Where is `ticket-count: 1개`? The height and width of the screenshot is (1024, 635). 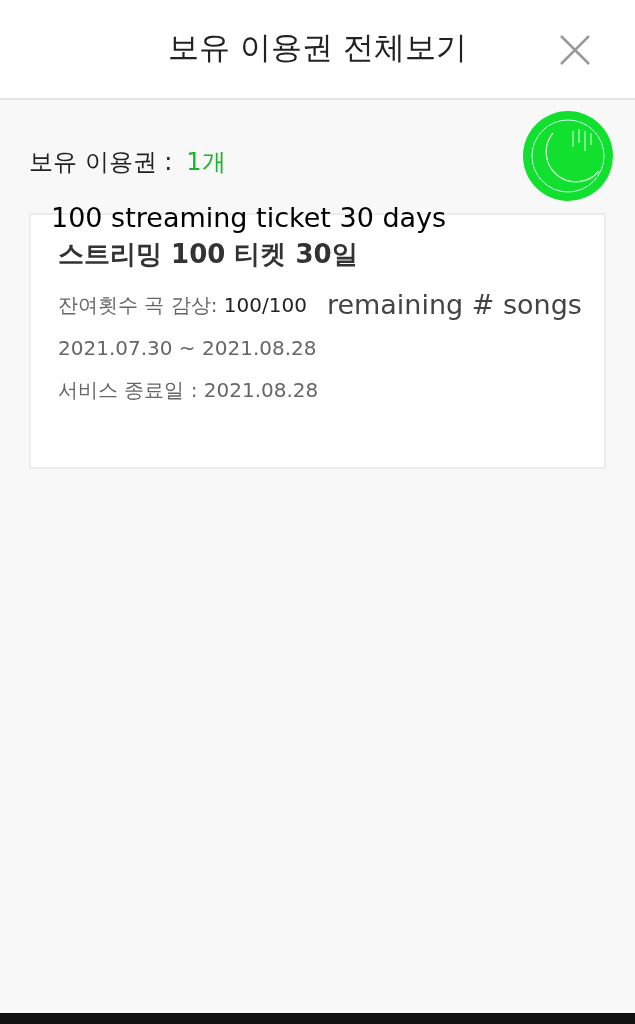 ticket-count: 1개 is located at coordinates (206, 162).